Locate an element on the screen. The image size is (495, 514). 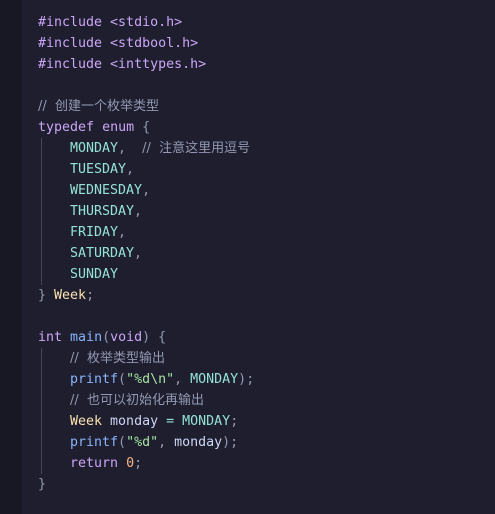
code-line-18: printf("%d\n", MONDAY); is located at coordinates (146, 379).